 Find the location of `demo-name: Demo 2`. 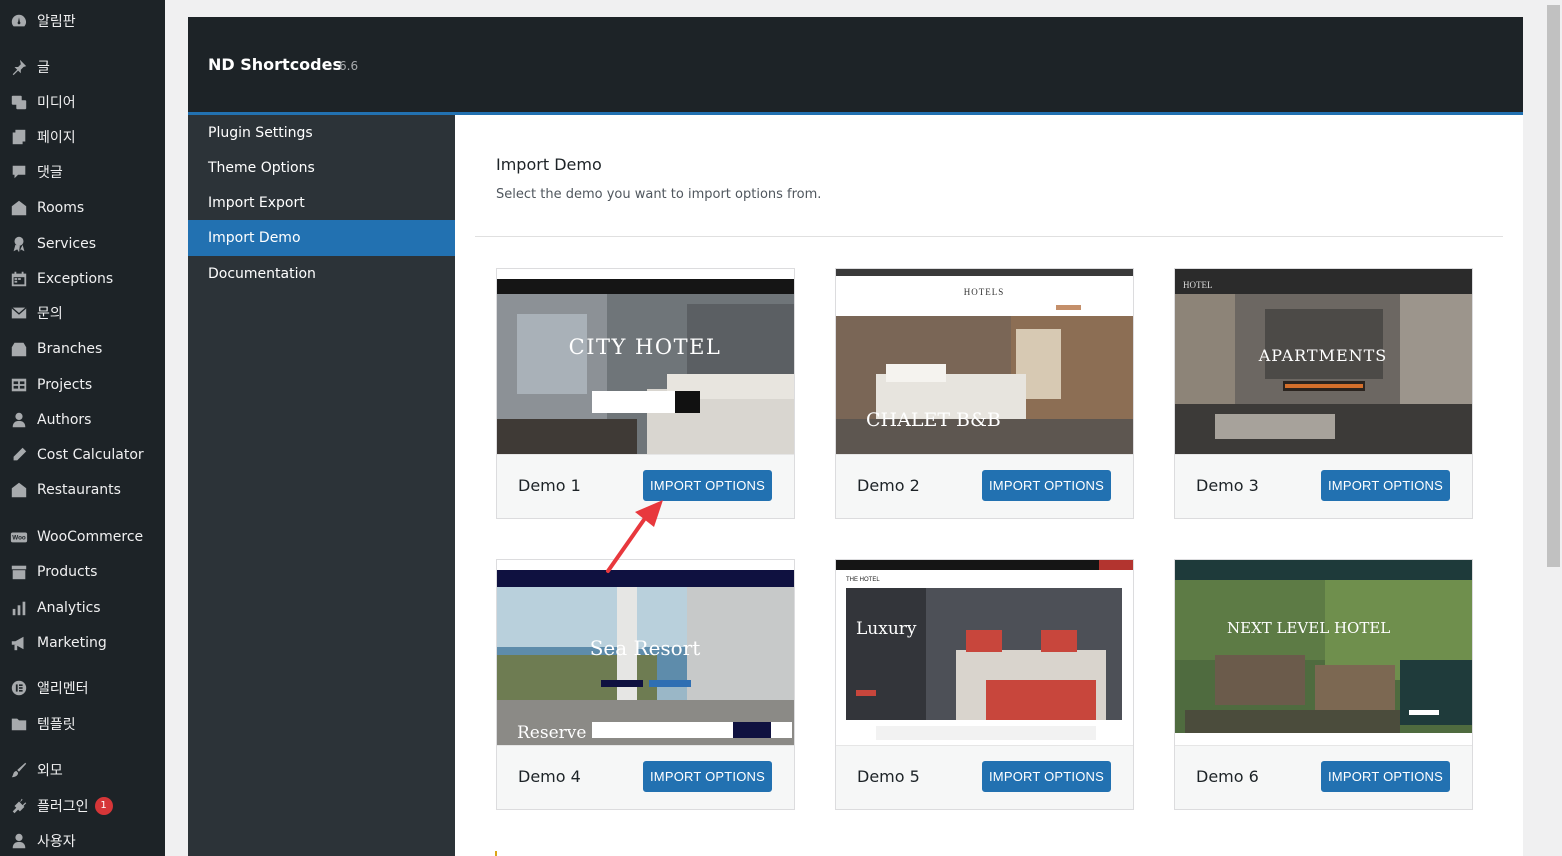

demo-name: Demo 2 is located at coordinates (888, 485).